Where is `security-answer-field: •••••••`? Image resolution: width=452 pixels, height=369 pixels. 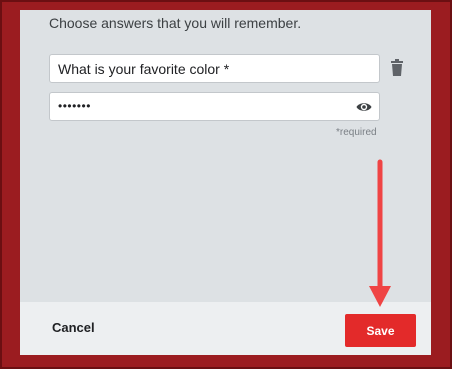
security-answer-field: ••••••• is located at coordinates (214, 106).